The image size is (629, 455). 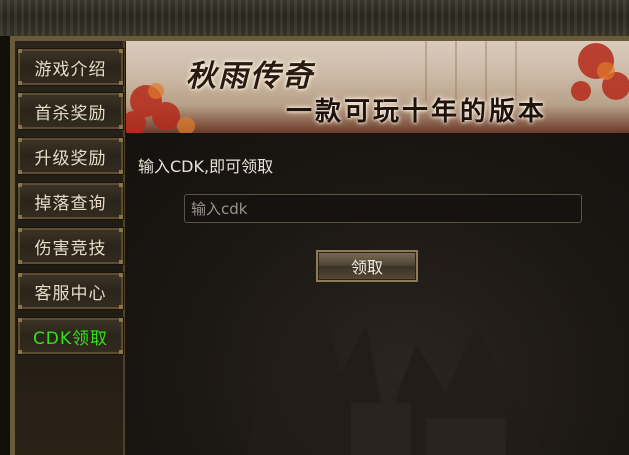 I want to click on banner-subtitle: 一款可玩十年的版本, so click(x=417, y=112).